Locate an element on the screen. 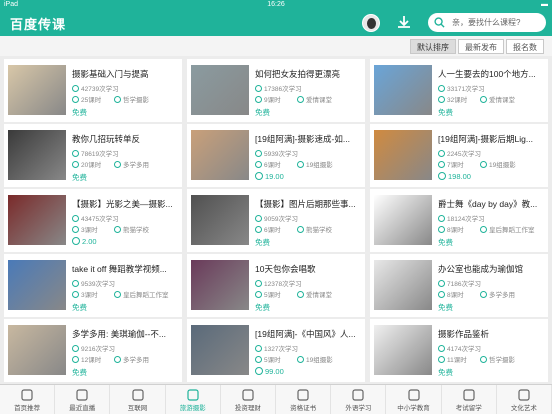  nav-item: 文化艺术 is located at coordinates (524, 399).